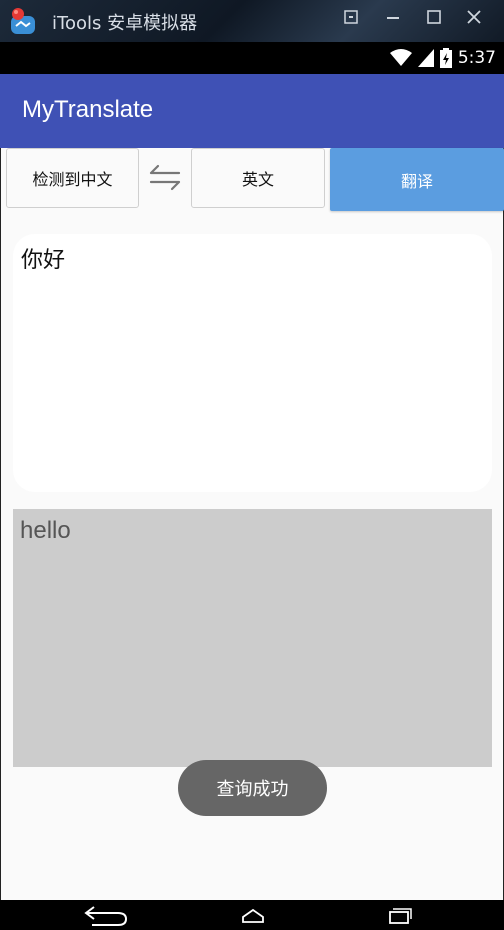 This screenshot has height=930, width=504. I want to click on status-bar: 5:37, so click(252, 58).